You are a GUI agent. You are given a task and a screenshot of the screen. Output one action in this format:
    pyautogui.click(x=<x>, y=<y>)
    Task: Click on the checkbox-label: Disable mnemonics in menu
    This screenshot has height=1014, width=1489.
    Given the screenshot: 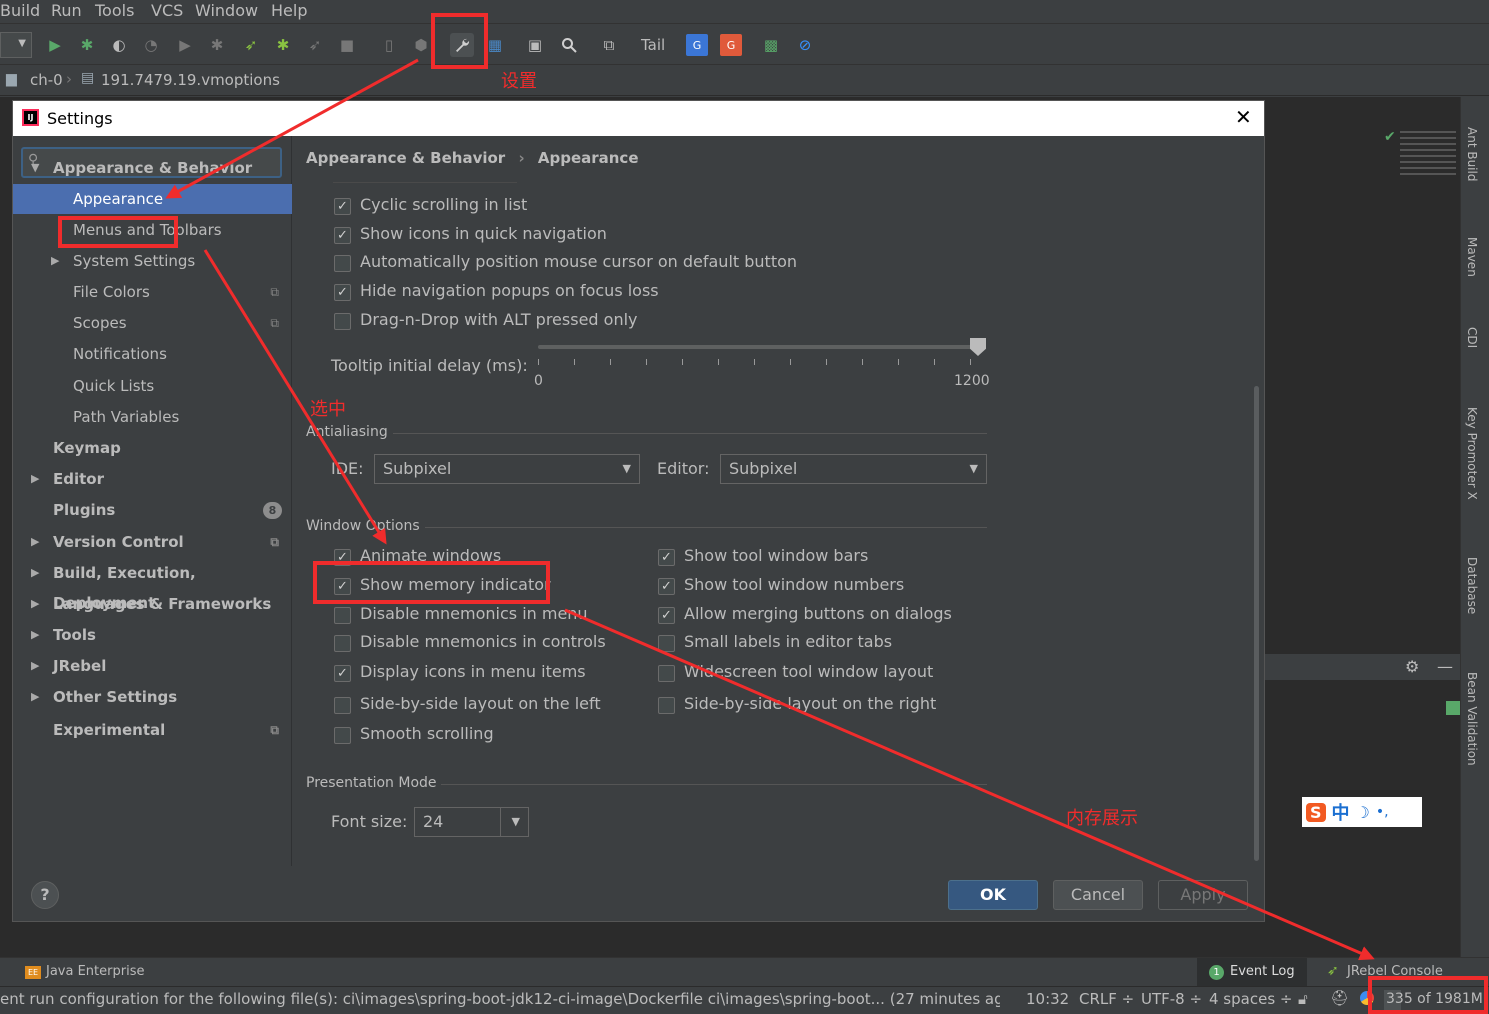 What is the action you would take?
    pyautogui.click(x=474, y=613)
    